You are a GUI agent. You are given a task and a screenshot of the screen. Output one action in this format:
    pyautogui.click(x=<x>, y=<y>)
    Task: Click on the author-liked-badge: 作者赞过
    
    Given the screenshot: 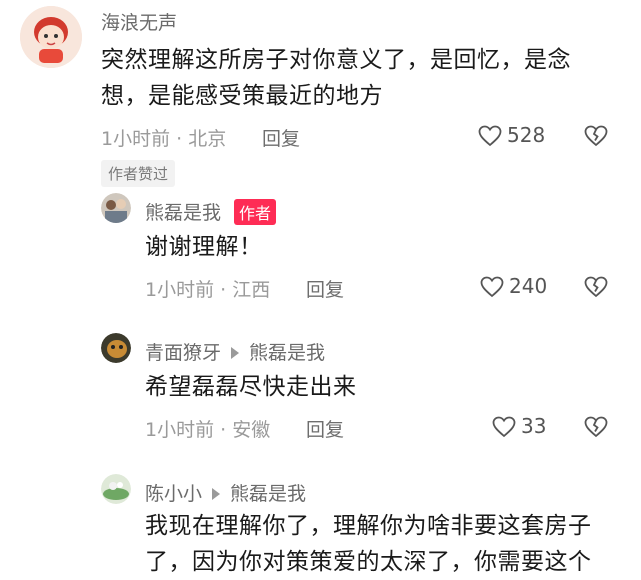 What is the action you would take?
    pyautogui.click(x=138, y=173)
    